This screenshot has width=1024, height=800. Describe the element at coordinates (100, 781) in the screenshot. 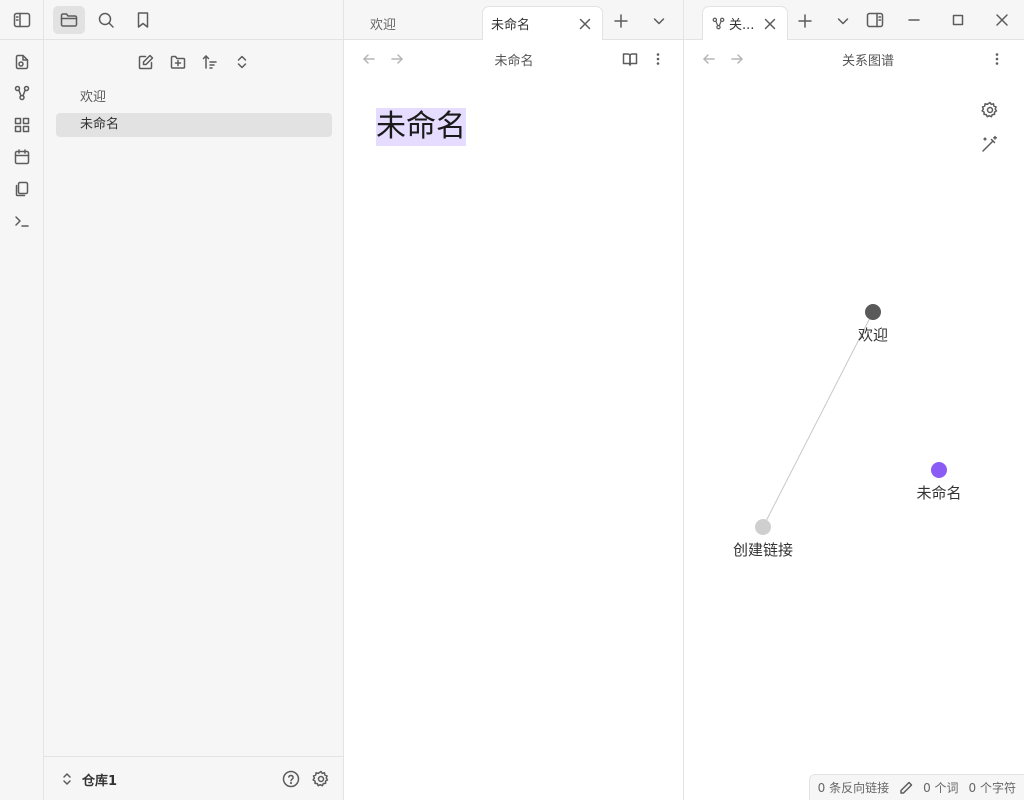

I see `vault-name: 仓库1` at that location.